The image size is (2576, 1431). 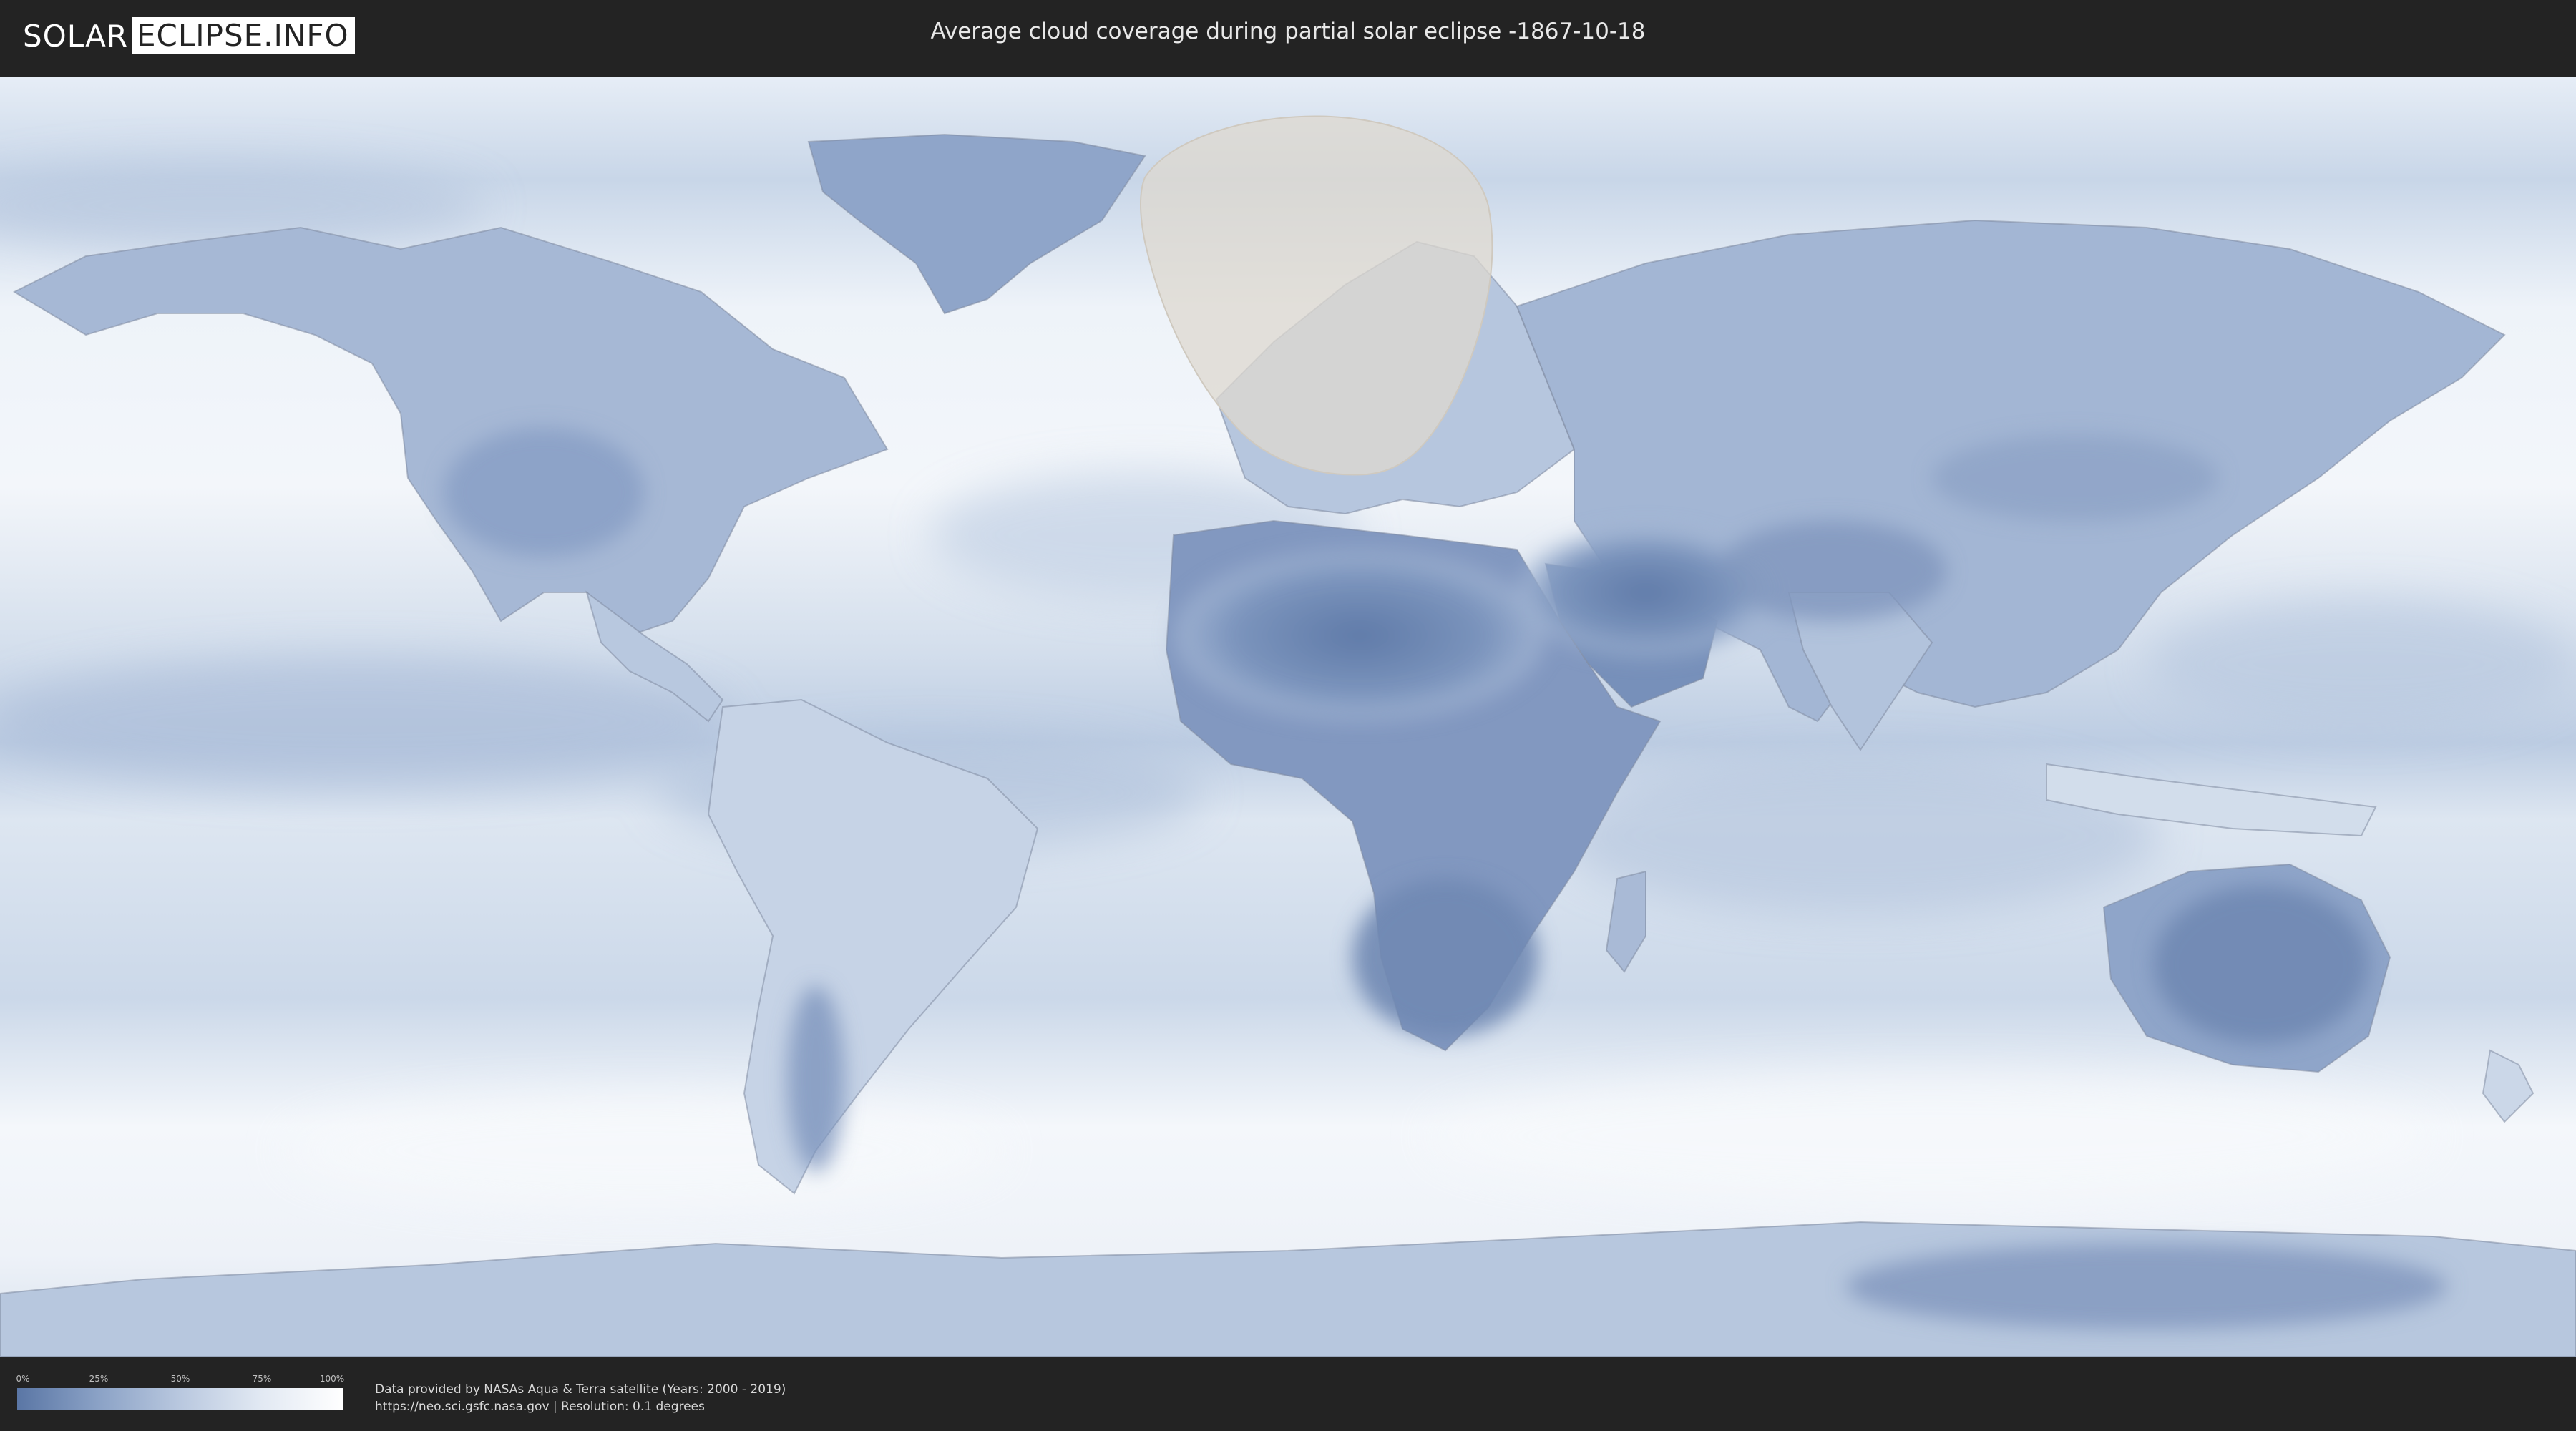 I want to click on legend-ticks: 0% 25% 50% 75% 100%, so click(x=180, y=1379).